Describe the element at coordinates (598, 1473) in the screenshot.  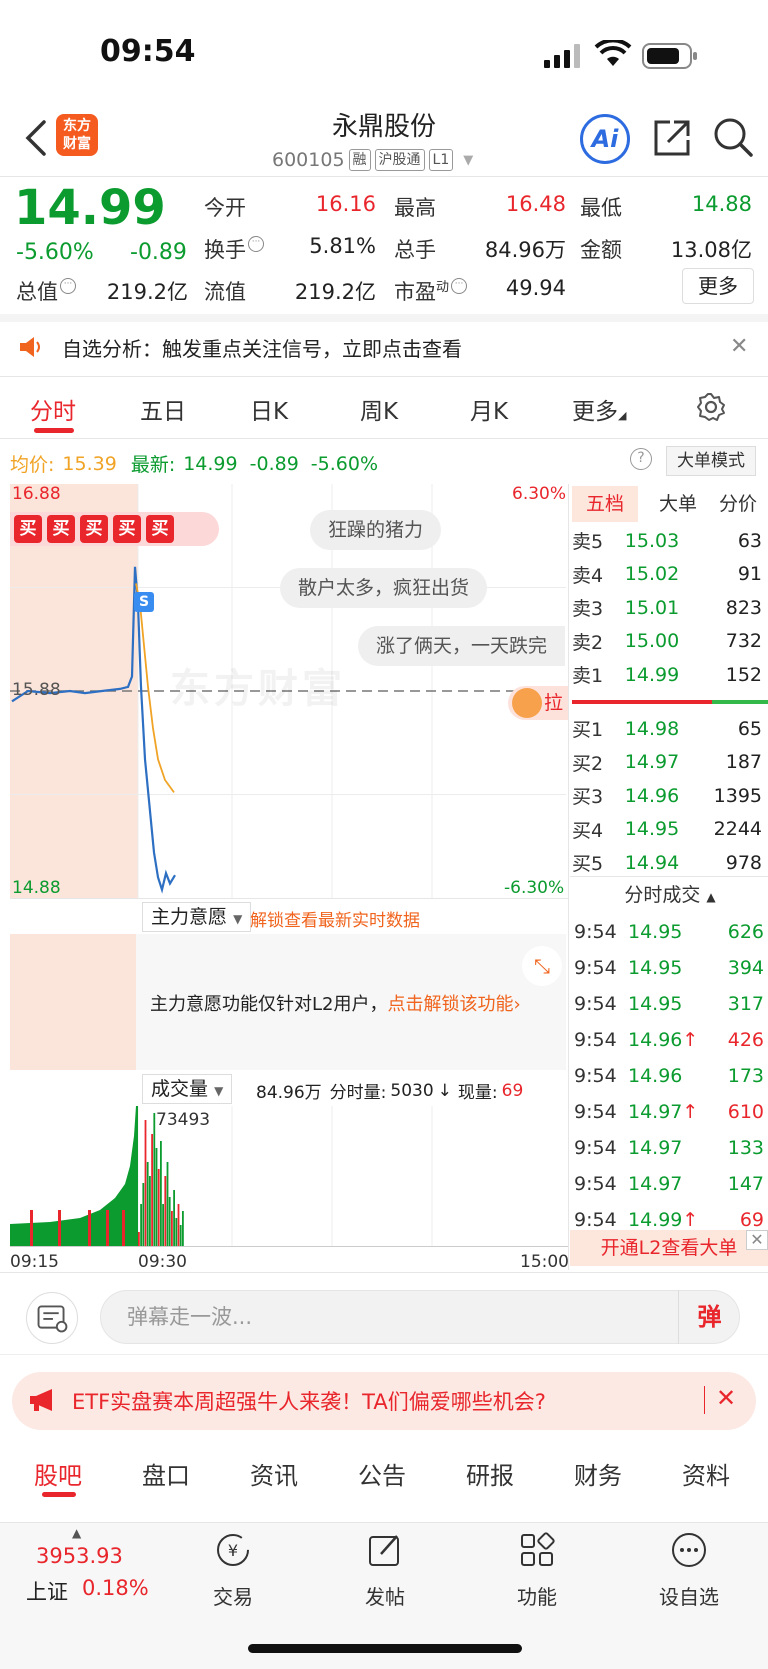
I see `tab-financials: 财务` at that location.